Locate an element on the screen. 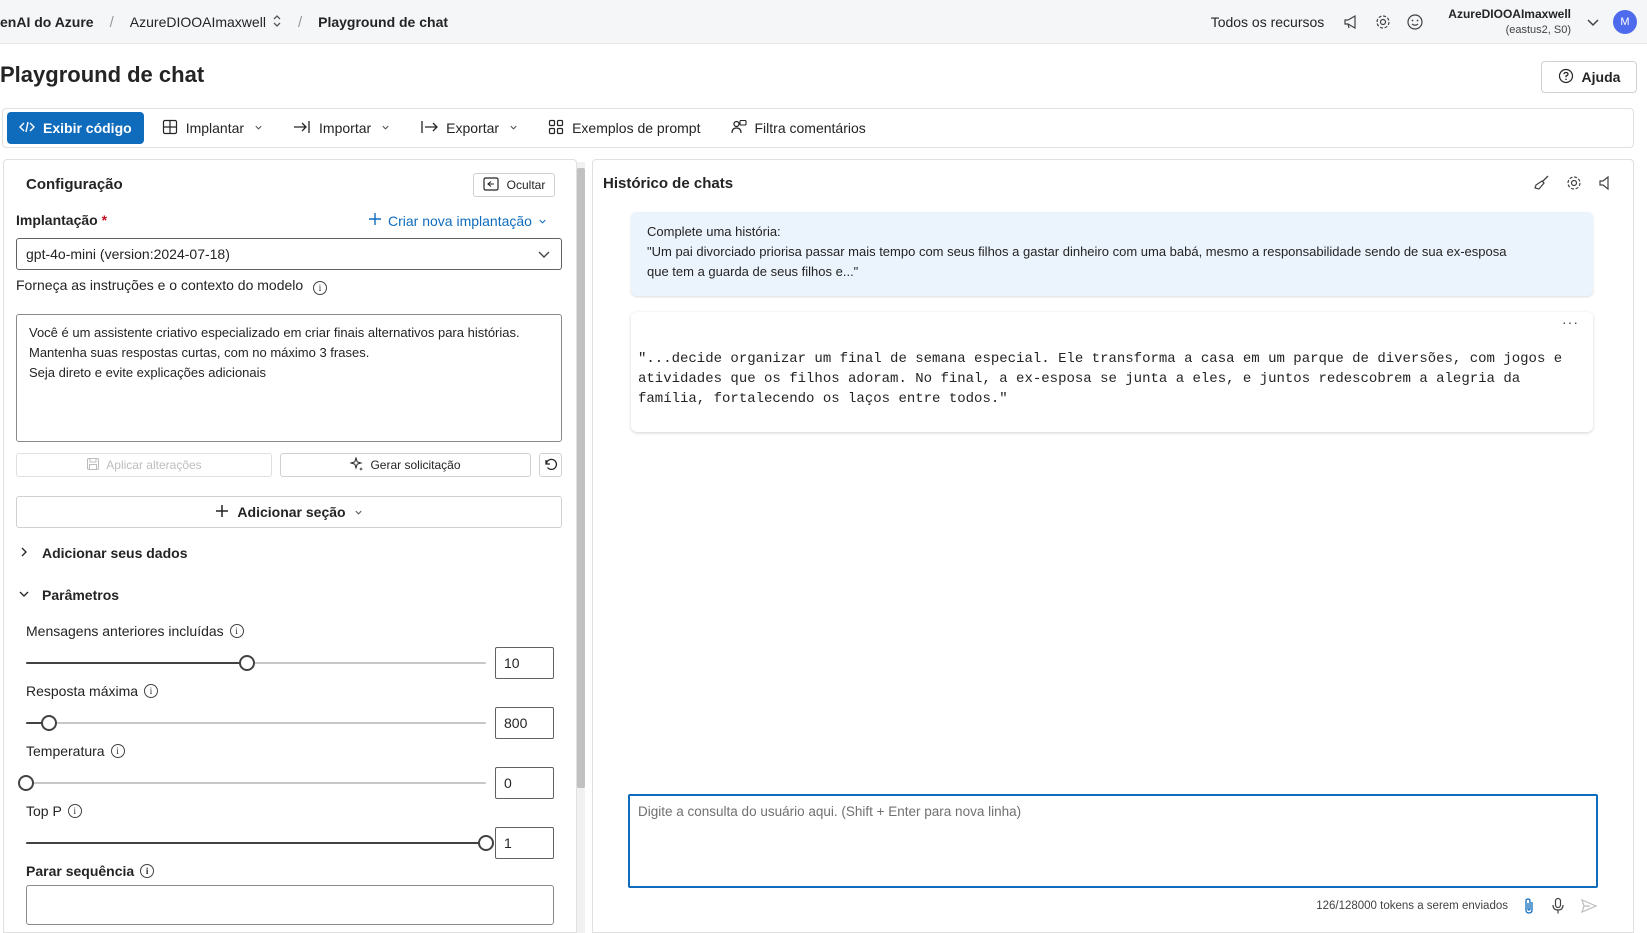 Image resolution: width=1647 pixels, height=933 pixels. breadcrumb-current: Playground de chat is located at coordinates (383, 22).